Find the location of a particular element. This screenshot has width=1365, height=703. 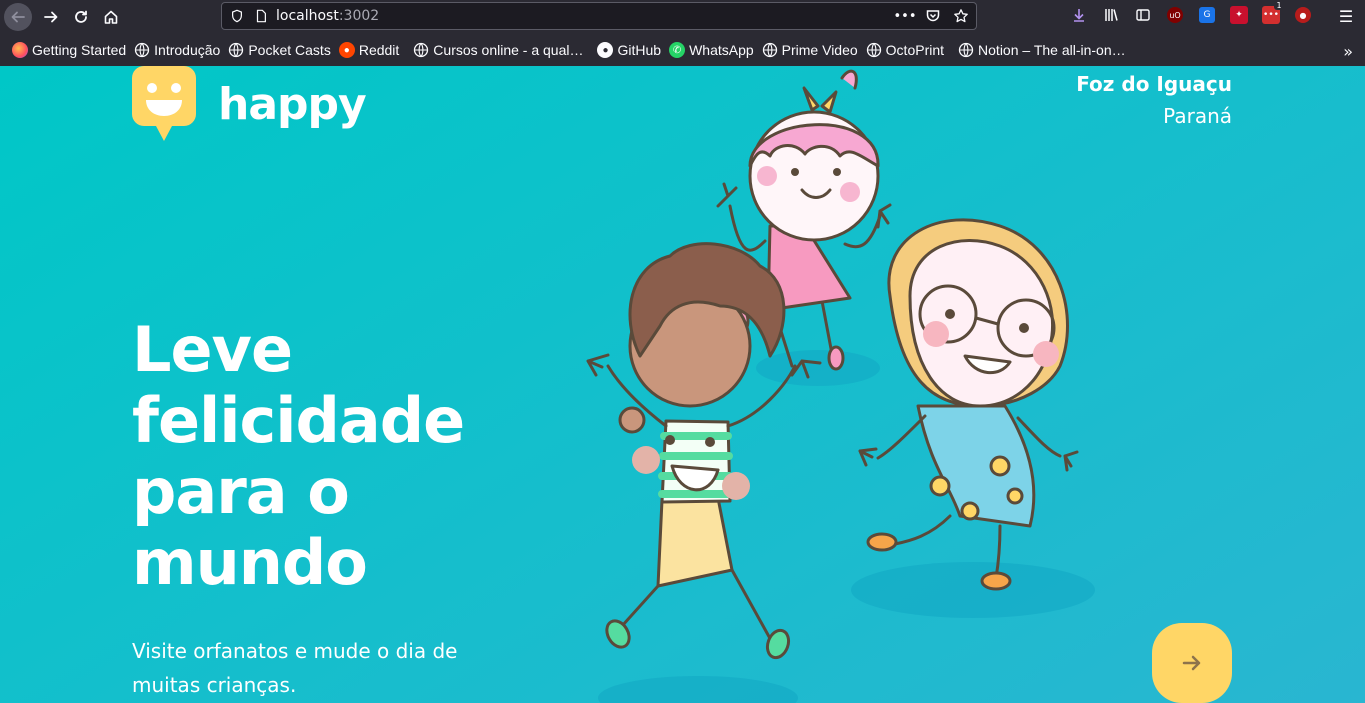

translate-icon: G is located at coordinates (1207, 15).